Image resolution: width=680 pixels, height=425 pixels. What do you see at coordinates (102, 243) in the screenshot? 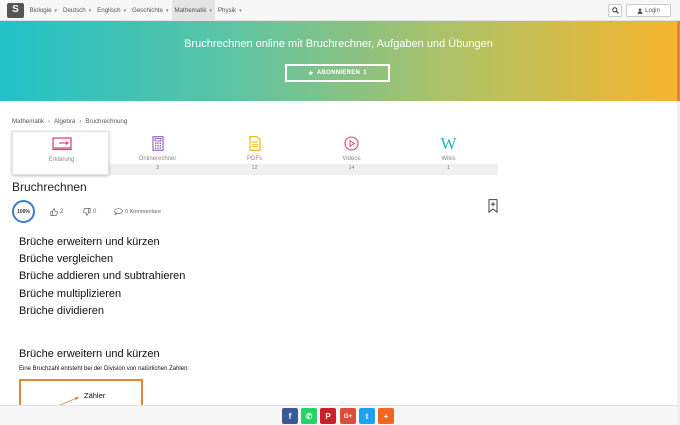
I see `toc-link: Brüche erweitern und kürzen` at bounding box center [102, 243].